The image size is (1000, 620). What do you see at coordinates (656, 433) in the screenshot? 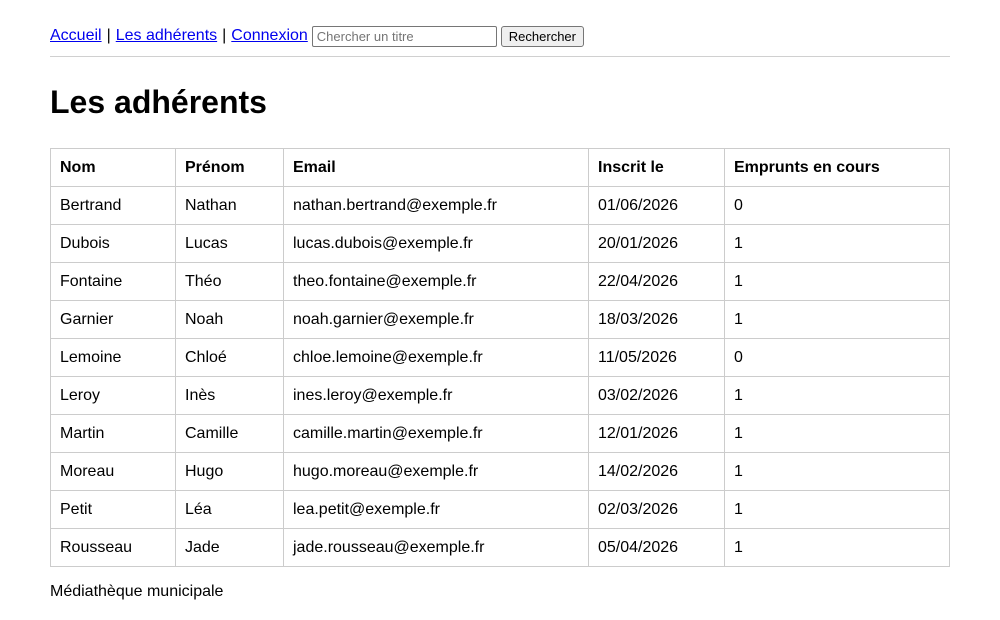
I see `cell-inscrit-le: 12/01/2026` at bounding box center [656, 433].